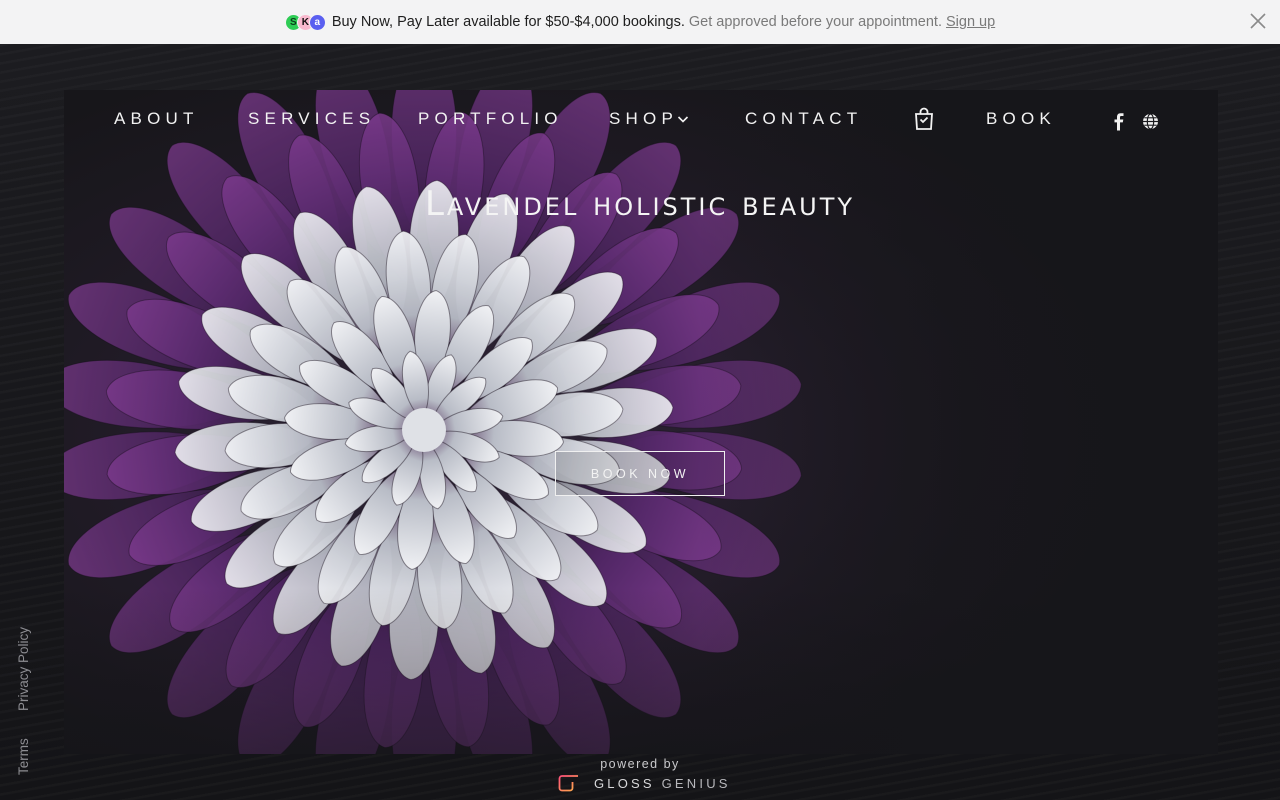 The image size is (1280, 800). I want to click on nav-shop-label: SHOP, so click(643, 118).